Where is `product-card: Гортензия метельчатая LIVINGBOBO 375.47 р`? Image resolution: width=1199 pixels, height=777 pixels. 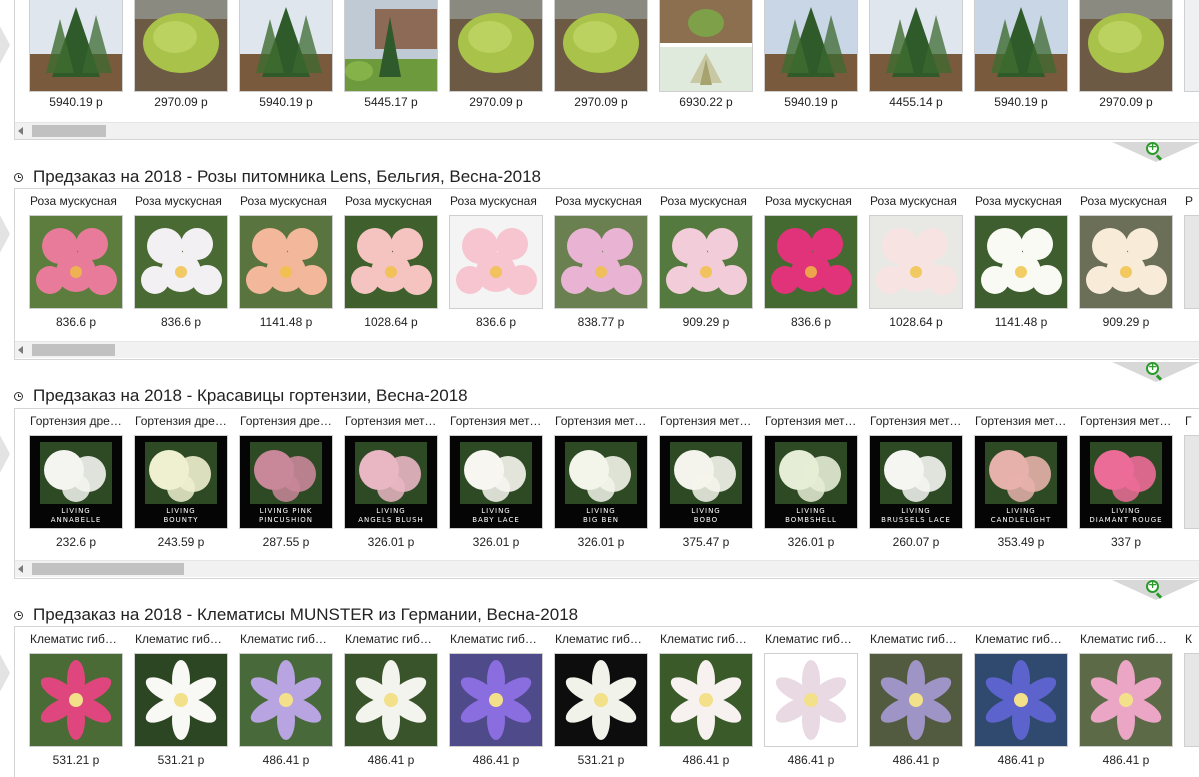
product-card: Гортензия метельчатая LIVINGBOBO 375.47 р is located at coordinates (708, 484).